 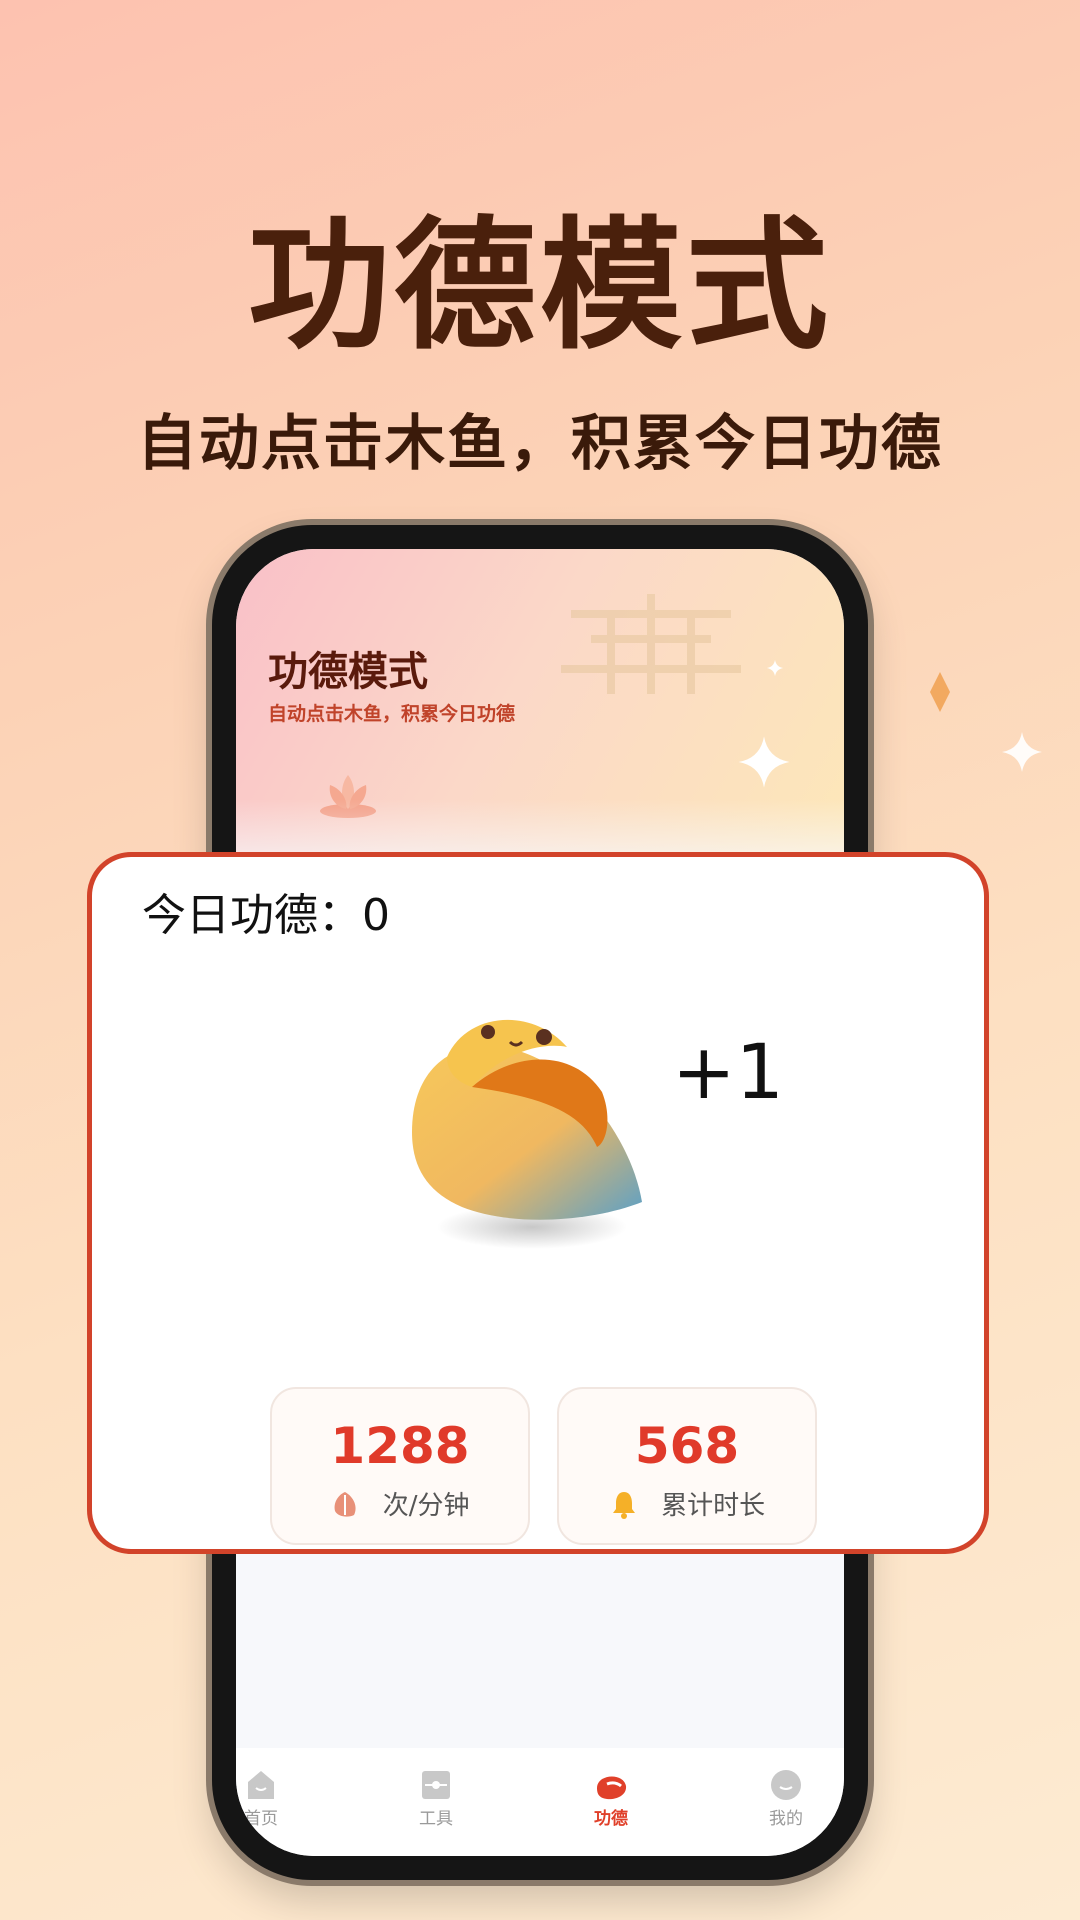 What do you see at coordinates (278, 1798) in the screenshot?
I see `tab-home: 首页` at bounding box center [278, 1798].